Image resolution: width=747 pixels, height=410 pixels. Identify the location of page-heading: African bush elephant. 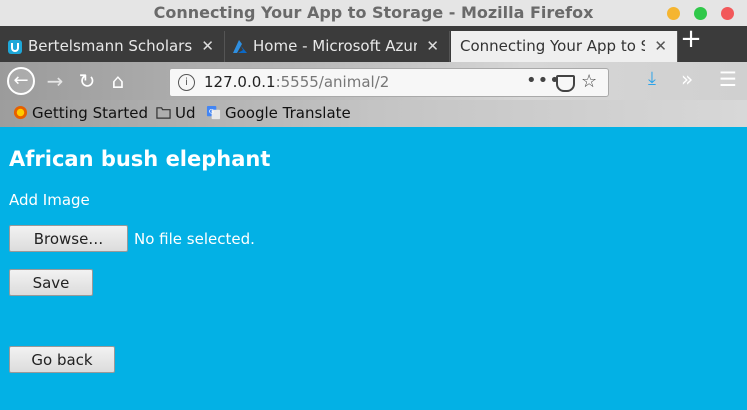
(140, 159).